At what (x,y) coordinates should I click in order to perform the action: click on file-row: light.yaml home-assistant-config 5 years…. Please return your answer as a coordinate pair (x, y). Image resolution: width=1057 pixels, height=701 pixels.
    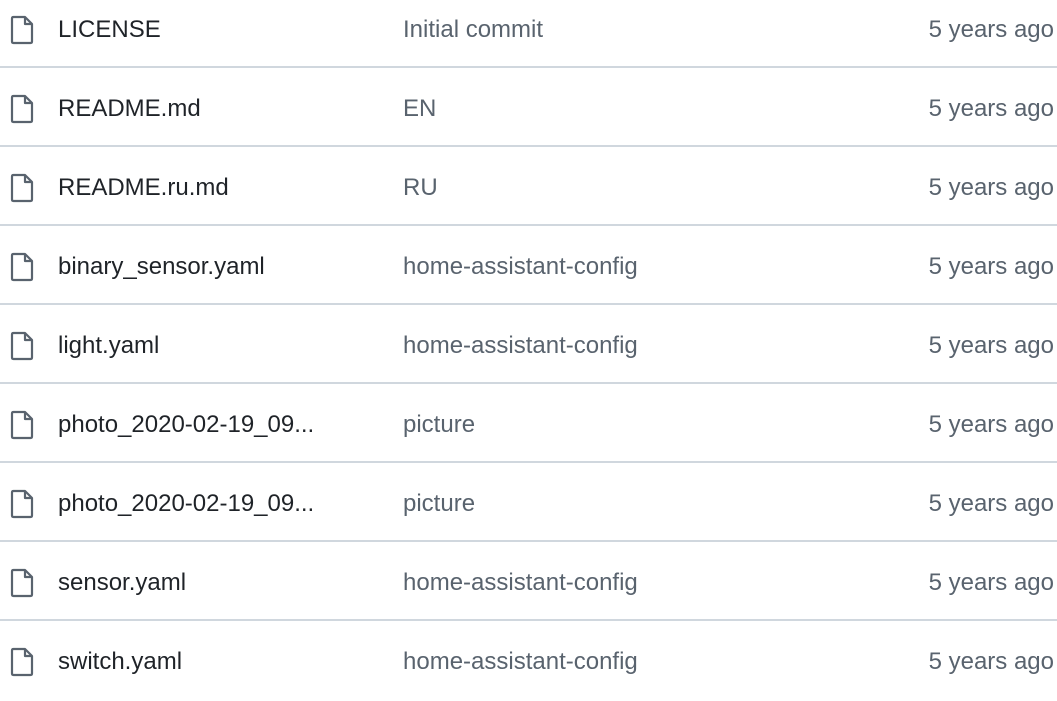
    Looking at the image, I should click on (528, 345).